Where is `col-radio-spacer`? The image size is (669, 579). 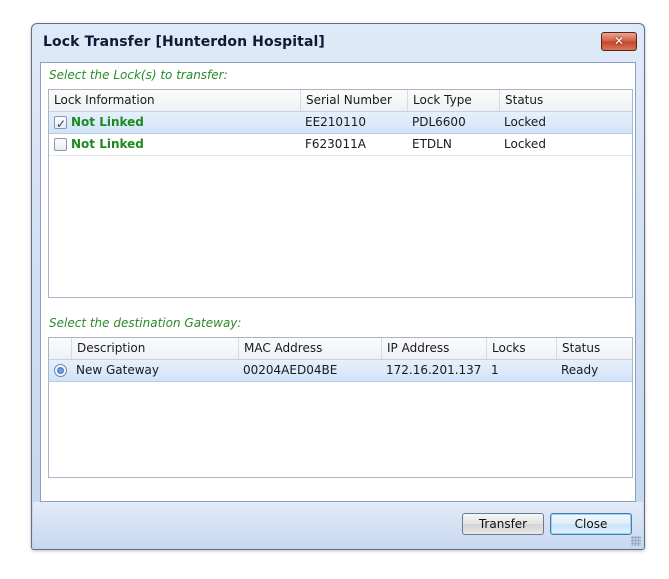
col-radio-spacer is located at coordinates (60, 348).